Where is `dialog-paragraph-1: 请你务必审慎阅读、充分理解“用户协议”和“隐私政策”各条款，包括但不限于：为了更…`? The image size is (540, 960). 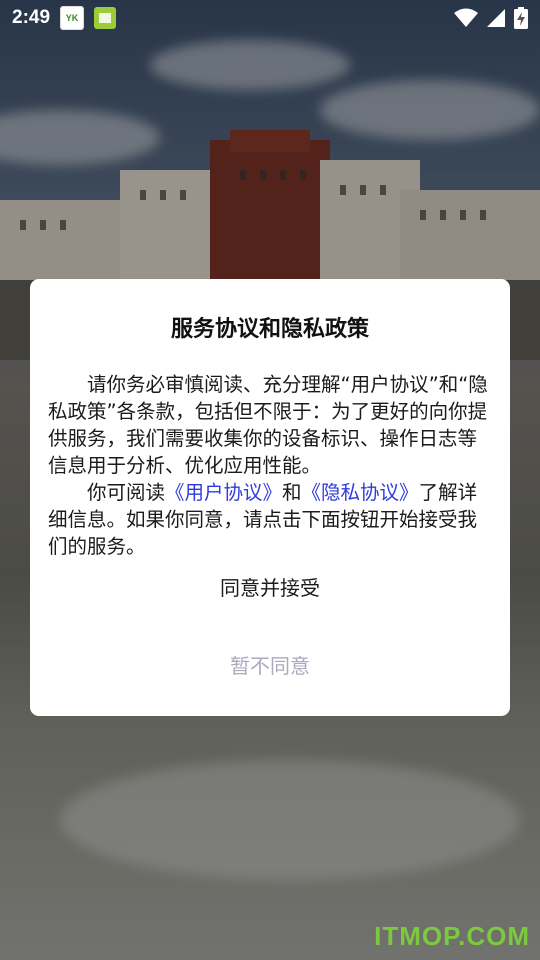 dialog-paragraph-1: 请你务必审慎阅读、充分理解“用户协议”和“隐私政策”各条款，包括但不限于：为了更… is located at coordinates (268, 425).